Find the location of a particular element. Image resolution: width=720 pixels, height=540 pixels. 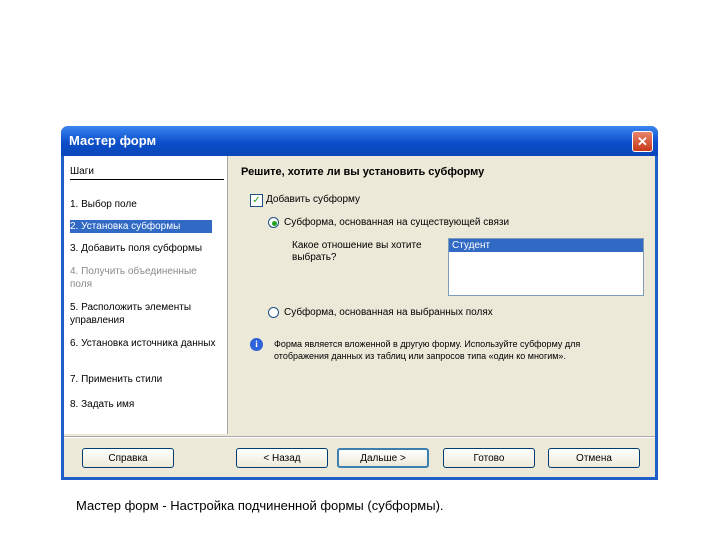

radio-selected-fields-label: Субформа, основанная на выбранных полях is located at coordinates (388, 312).